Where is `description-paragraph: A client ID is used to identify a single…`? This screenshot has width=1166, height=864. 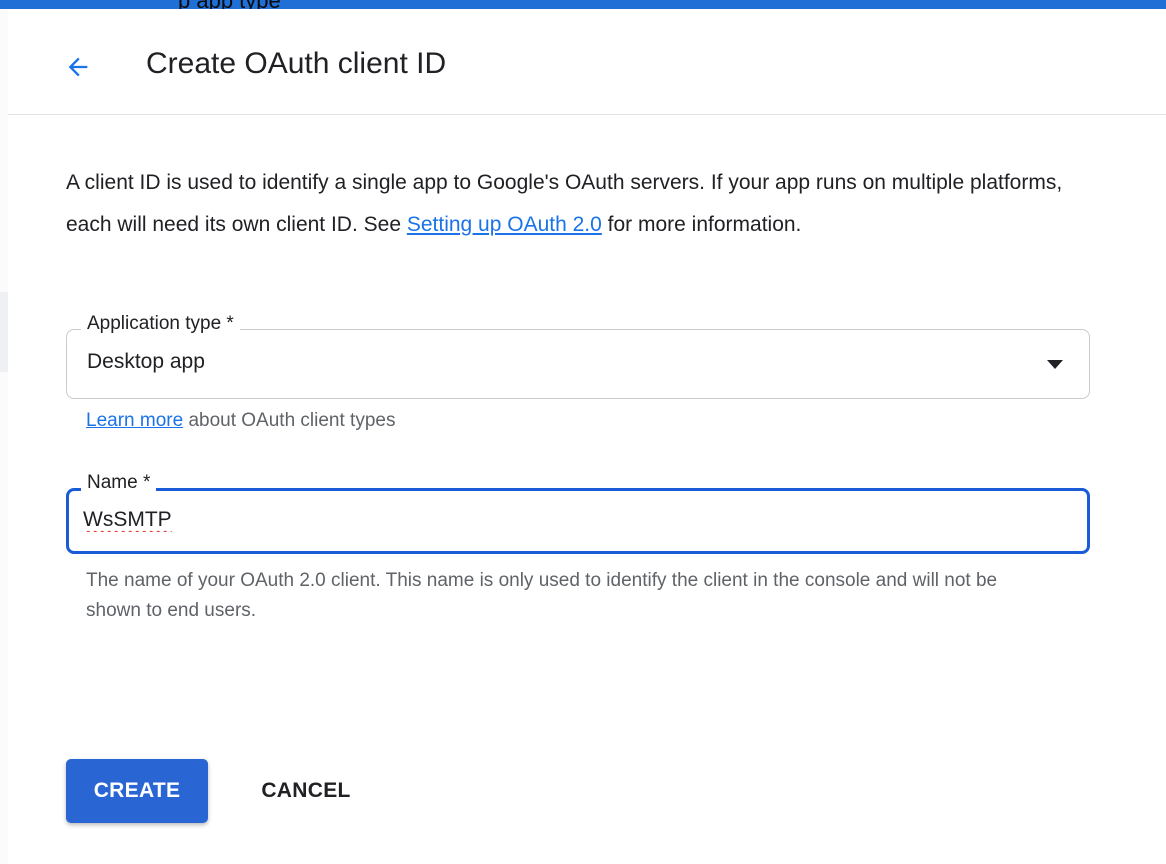 description-paragraph: A client ID is used to identify a single… is located at coordinates (566, 204).